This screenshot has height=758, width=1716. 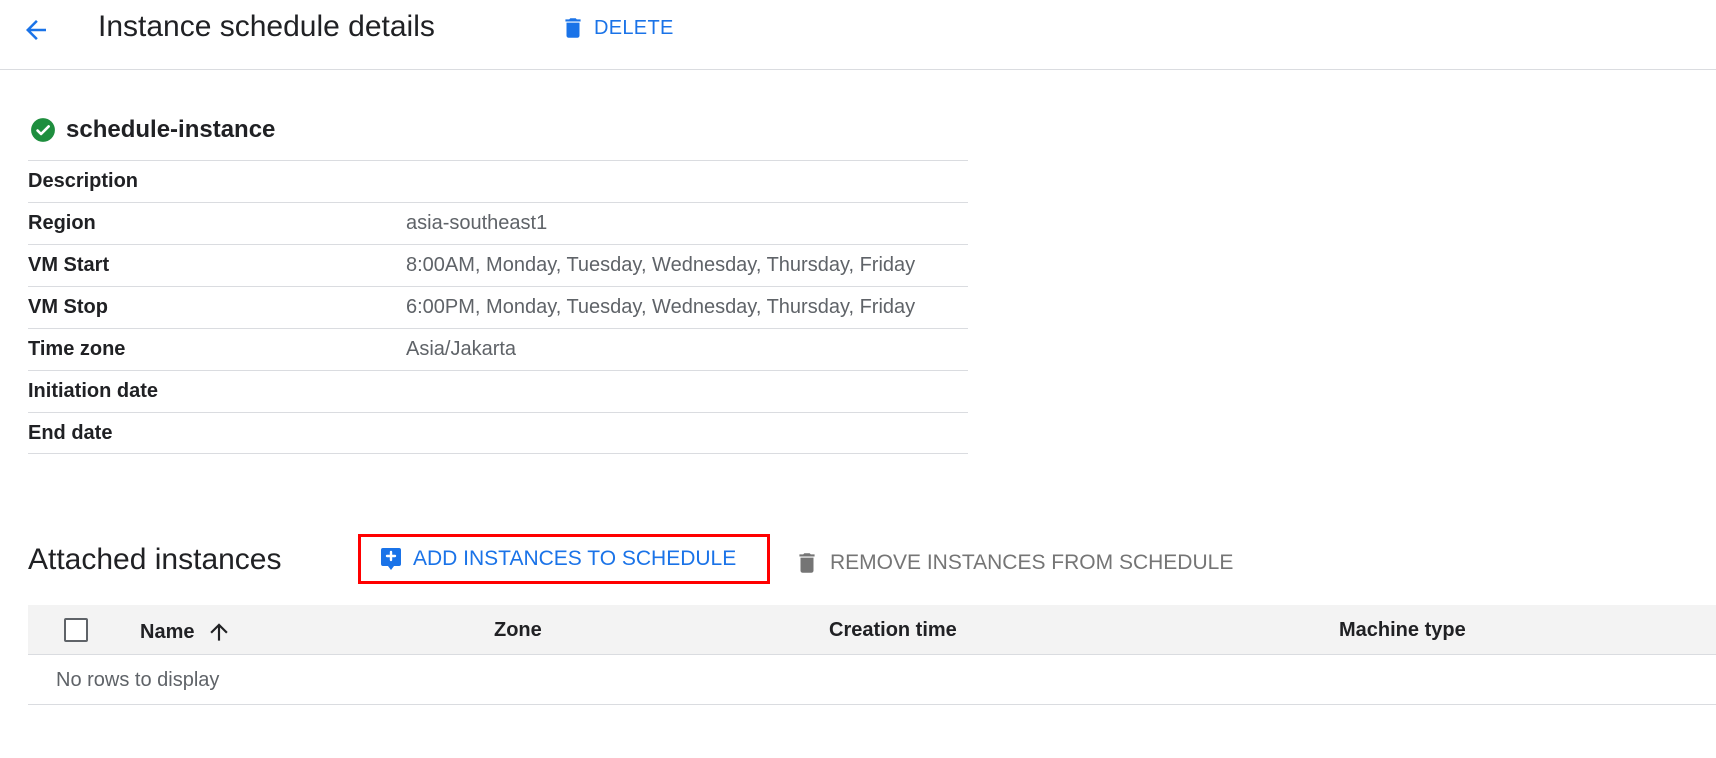 I want to click on select-all-checkbox, so click(x=76, y=630).